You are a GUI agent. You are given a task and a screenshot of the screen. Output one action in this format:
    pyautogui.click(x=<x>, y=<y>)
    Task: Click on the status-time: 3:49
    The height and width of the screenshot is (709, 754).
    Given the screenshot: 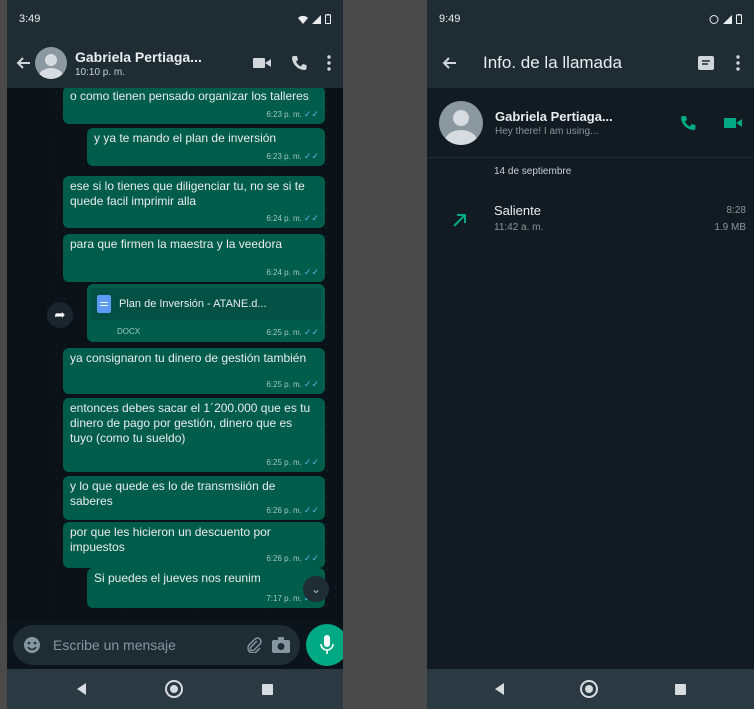 What is the action you would take?
    pyautogui.click(x=30, y=19)
    